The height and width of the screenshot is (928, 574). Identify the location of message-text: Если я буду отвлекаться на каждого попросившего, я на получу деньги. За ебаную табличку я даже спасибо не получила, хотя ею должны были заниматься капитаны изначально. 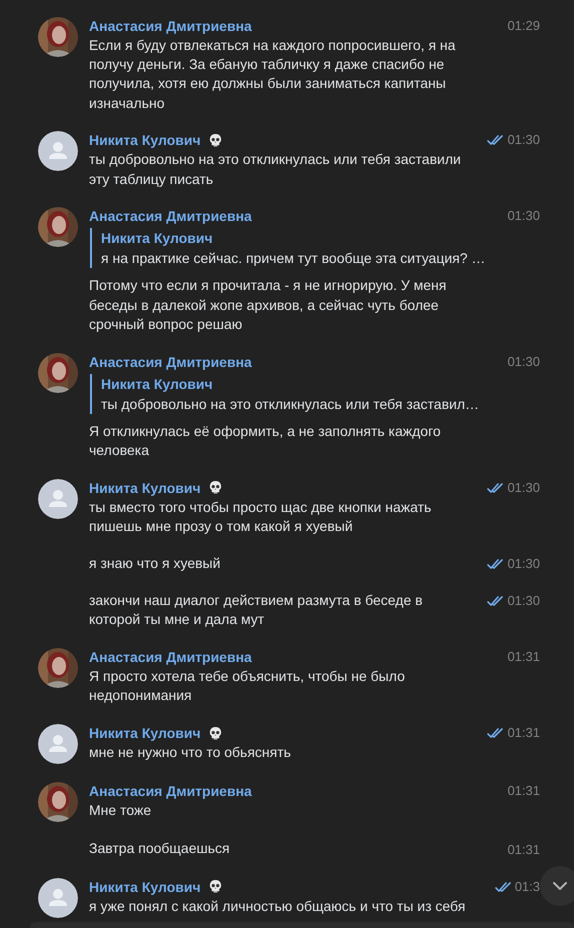
(272, 74).